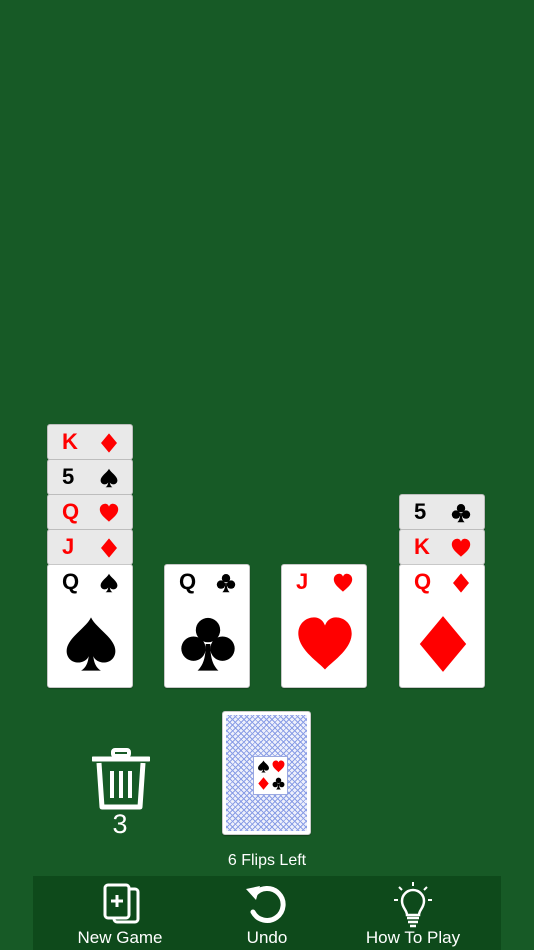 The width and height of the screenshot is (534, 950). I want to click on undo-icon, so click(266, 904).